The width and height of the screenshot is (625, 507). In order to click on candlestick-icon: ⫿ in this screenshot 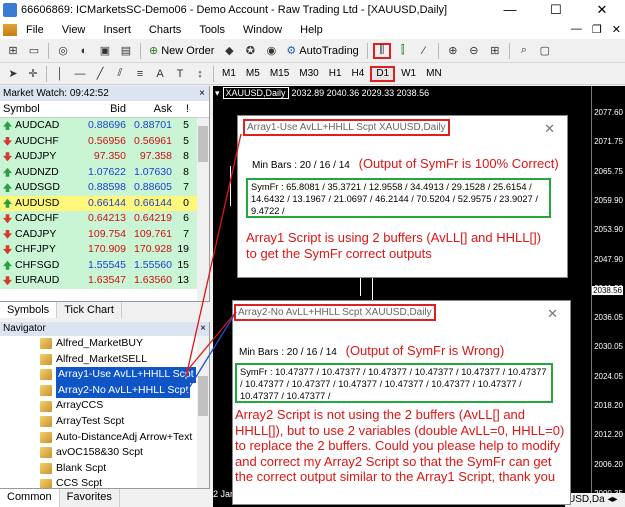, I will do `click(403, 51)`.